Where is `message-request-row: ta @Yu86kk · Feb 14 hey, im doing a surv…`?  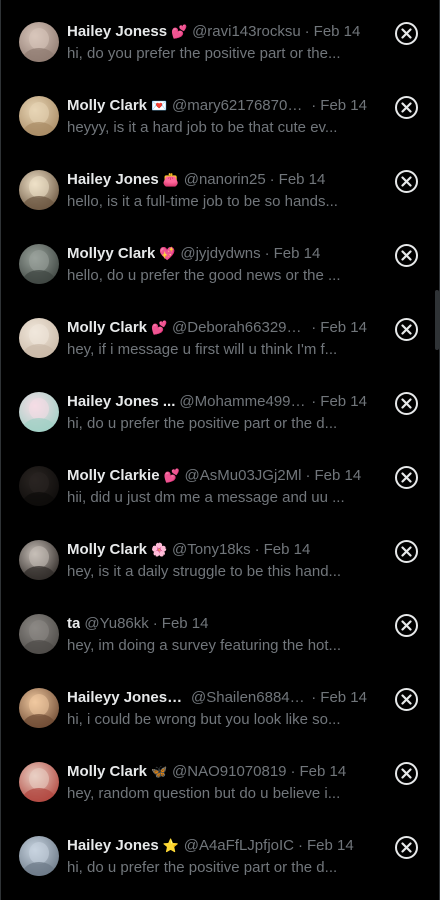
message-request-row: ta @Yu86kk · Feb 14 hey, im doing a surv… is located at coordinates (220, 629).